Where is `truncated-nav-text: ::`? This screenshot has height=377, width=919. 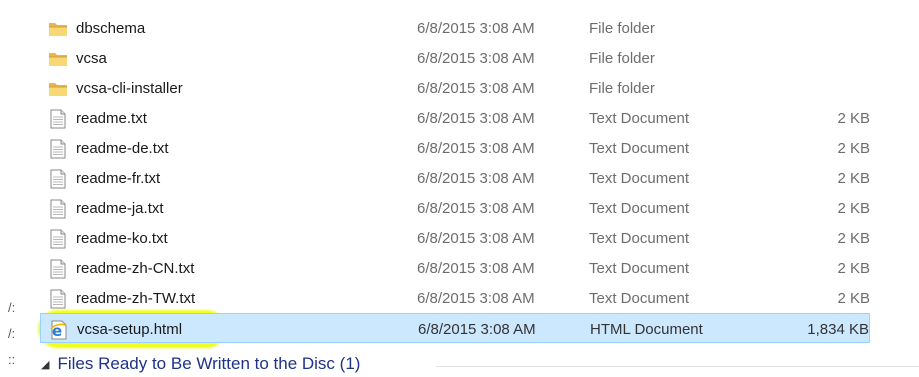
truncated-nav-text: :: is located at coordinates (12, 359).